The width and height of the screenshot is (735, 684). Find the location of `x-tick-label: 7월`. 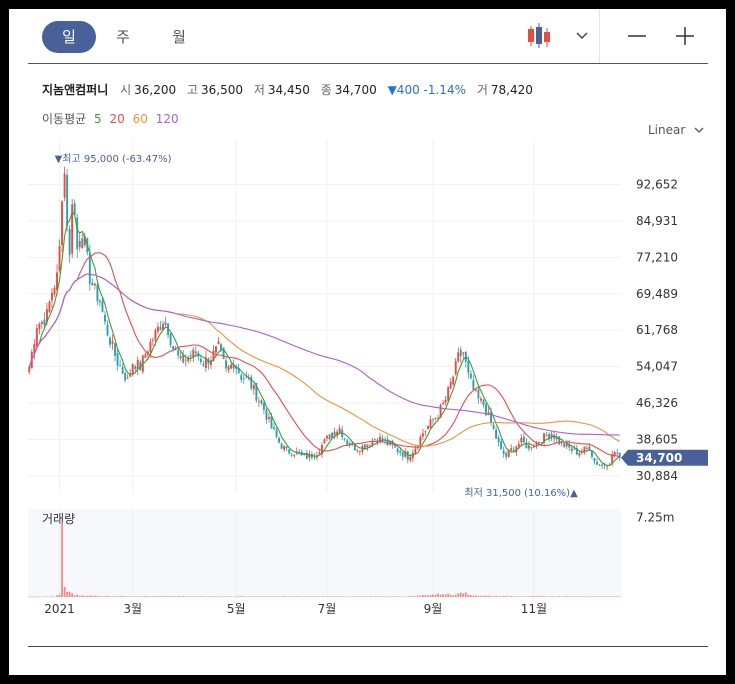

x-tick-label: 7월 is located at coordinates (327, 609).